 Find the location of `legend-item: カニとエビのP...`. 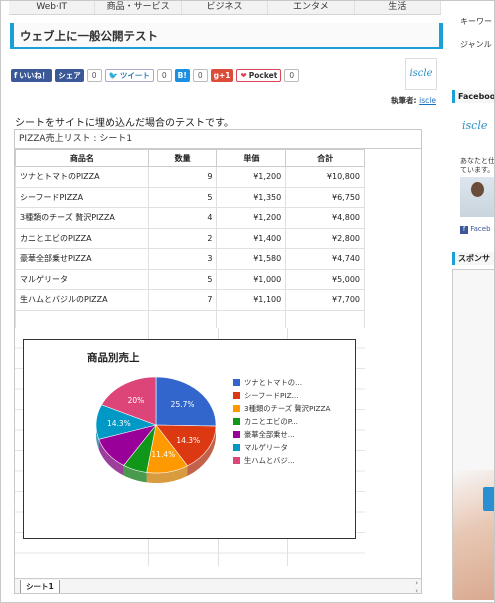

legend-item: カニとエビのP... is located at coordinates (290, 421).